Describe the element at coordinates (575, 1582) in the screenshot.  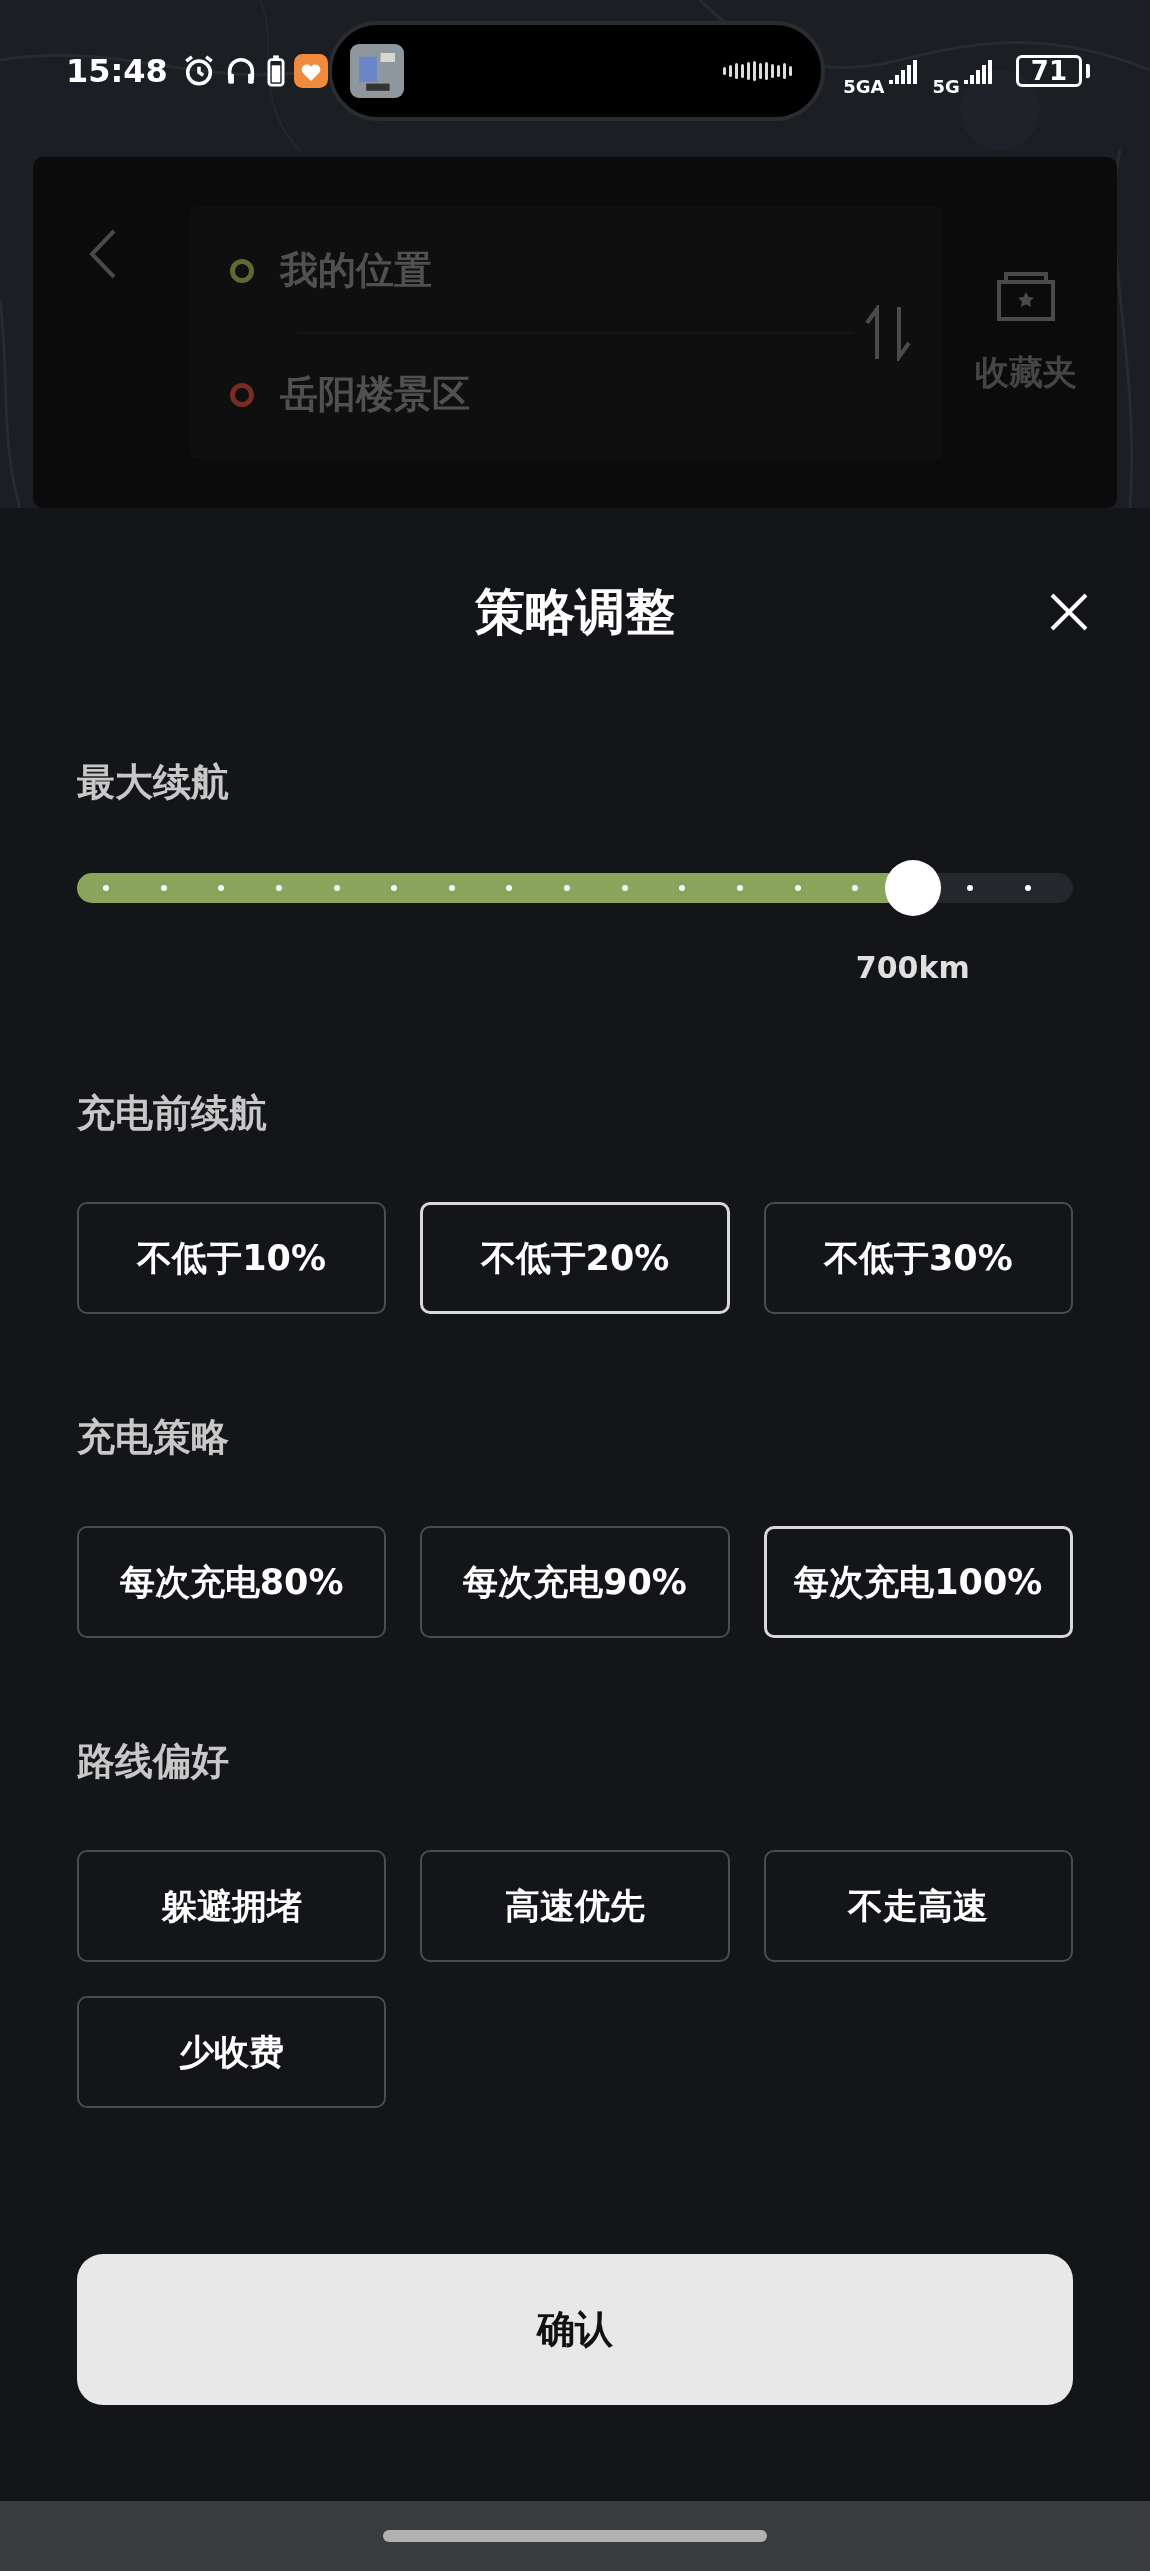
I see `option-button: 每次充电90%` at that location.